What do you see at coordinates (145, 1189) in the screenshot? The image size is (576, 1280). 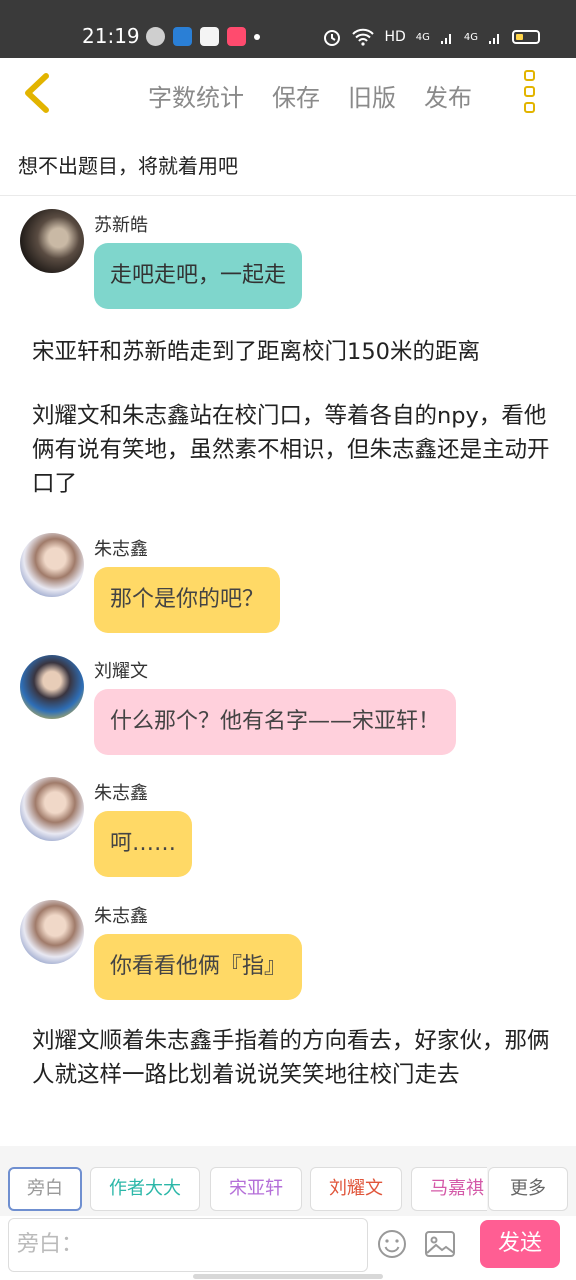 I see `character-chip-author: 作者大大` at bounding box center [145, 1189].